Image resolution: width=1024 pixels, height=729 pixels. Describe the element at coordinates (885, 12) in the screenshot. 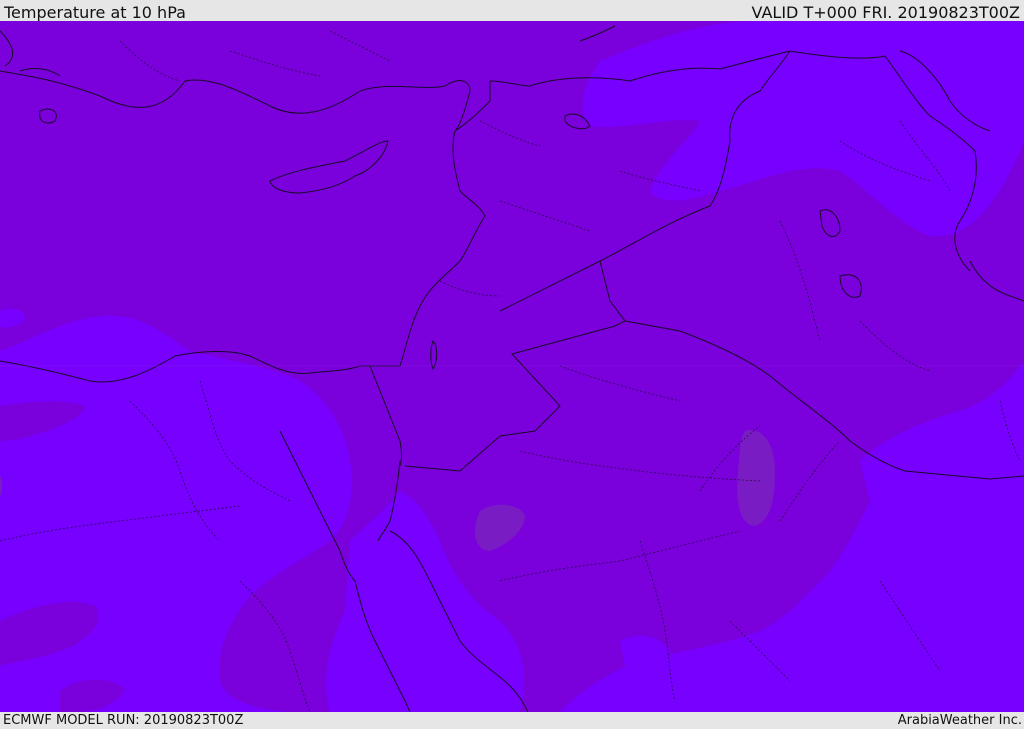

I see `valid-time-label: VALID T+000 FRI. 20190823T00Z` at that location.